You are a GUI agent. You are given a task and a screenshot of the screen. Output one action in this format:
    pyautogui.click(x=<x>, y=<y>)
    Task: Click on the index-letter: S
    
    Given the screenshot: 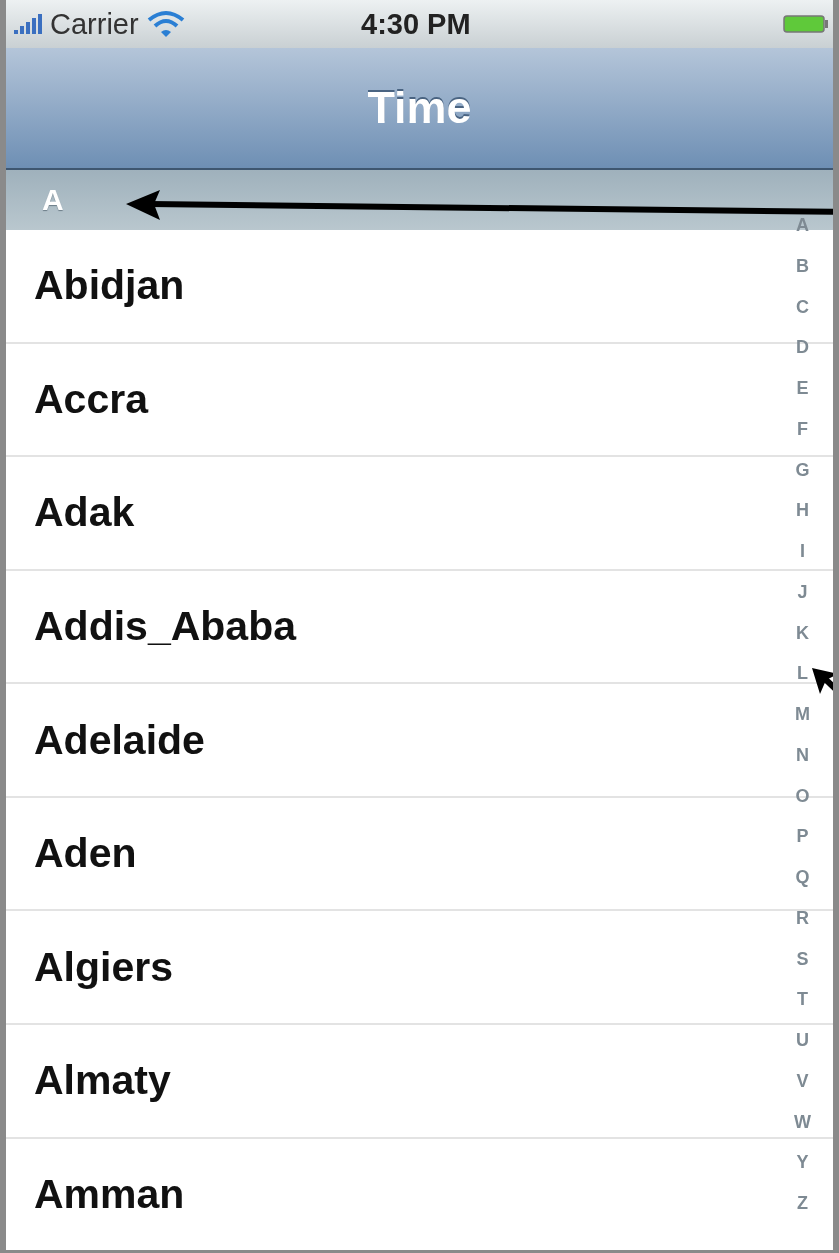 What is the action you would take?
    pyautogui.click(x=802, y=958)
    